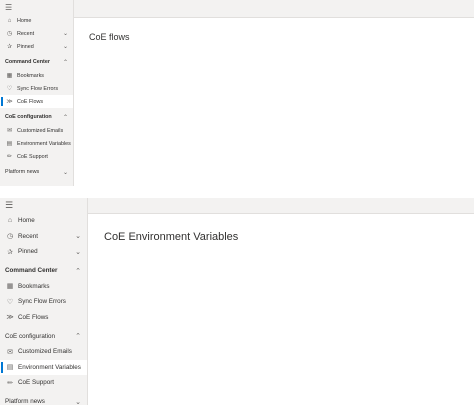 Image resolution: width=474 pixels, height=405 pixels. Describe the element at coordinates (171, 237) in the screenshot. I see `page-title: CoE Environment Variables` at that location.